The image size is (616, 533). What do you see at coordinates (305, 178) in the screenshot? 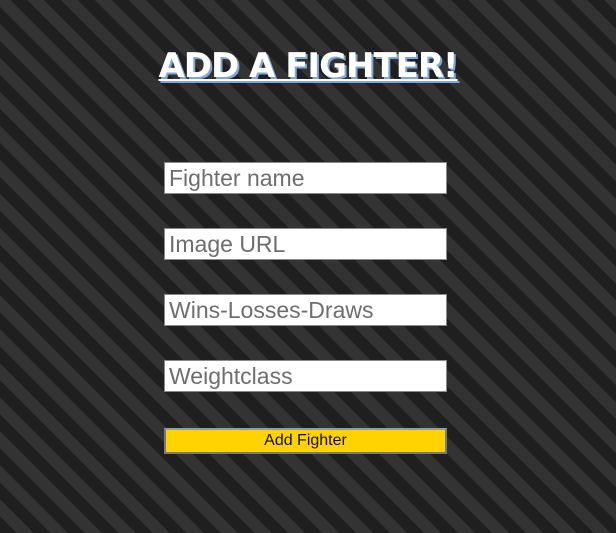
I see `fighter-name-input` at bounding box center [305, 178].